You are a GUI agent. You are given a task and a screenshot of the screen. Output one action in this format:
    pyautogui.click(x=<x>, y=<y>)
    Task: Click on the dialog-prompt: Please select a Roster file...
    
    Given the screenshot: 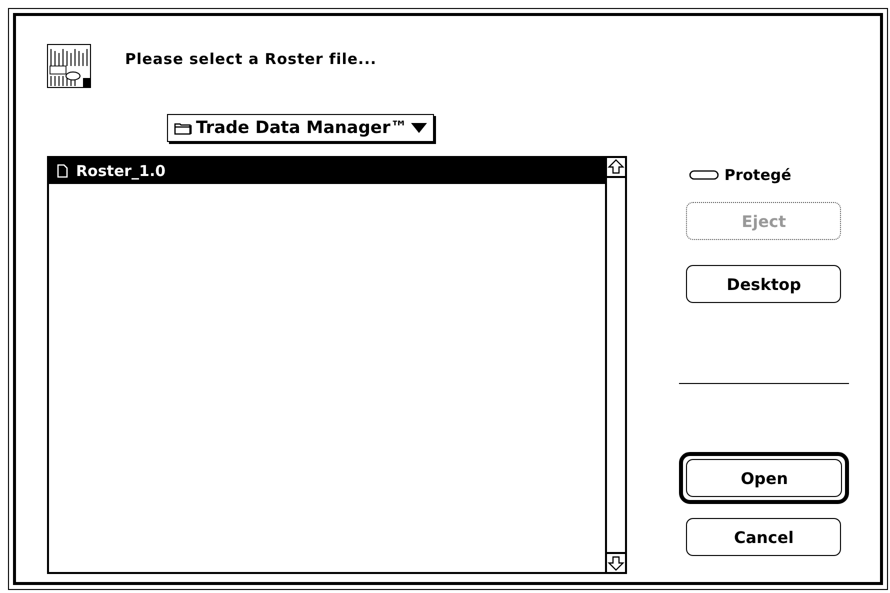 What is the action you would take?
    pyautogui.click(x=251, y=59)
    